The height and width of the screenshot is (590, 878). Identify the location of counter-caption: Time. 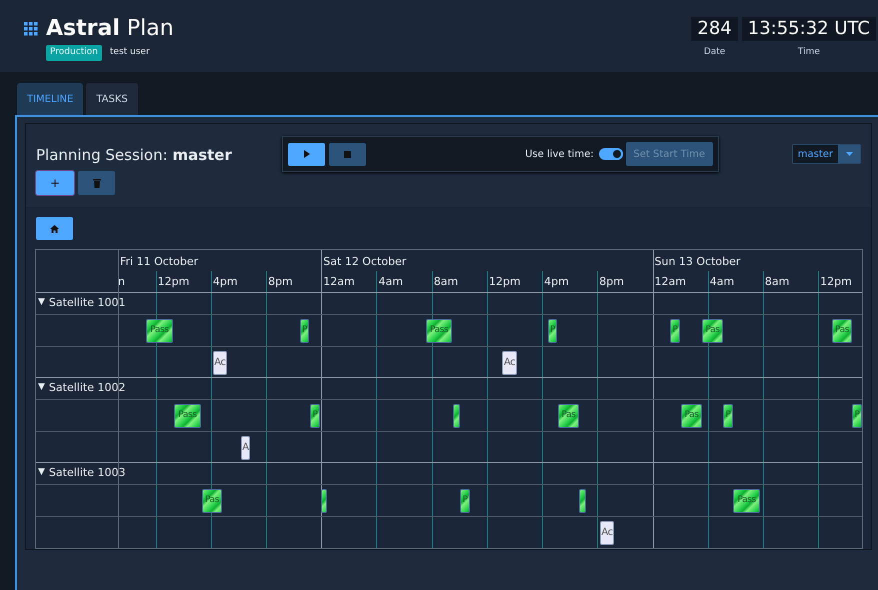
(809, 52).